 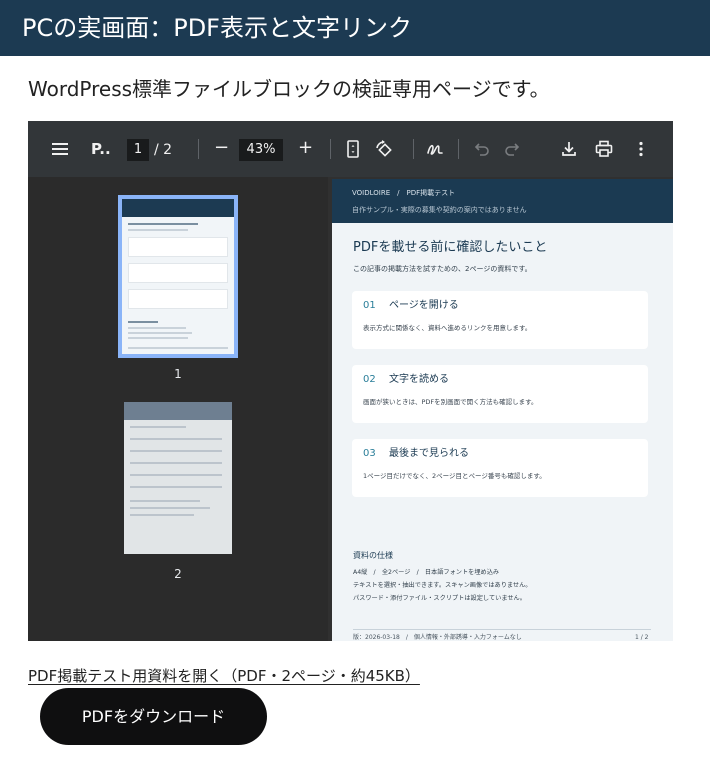 What do you see at coordinates (404, 193) in the screenshot?
I see `pdf-breadcrumb: VOIDLOIRE / PDF掲載テスト` at bounding box center [404, 193].